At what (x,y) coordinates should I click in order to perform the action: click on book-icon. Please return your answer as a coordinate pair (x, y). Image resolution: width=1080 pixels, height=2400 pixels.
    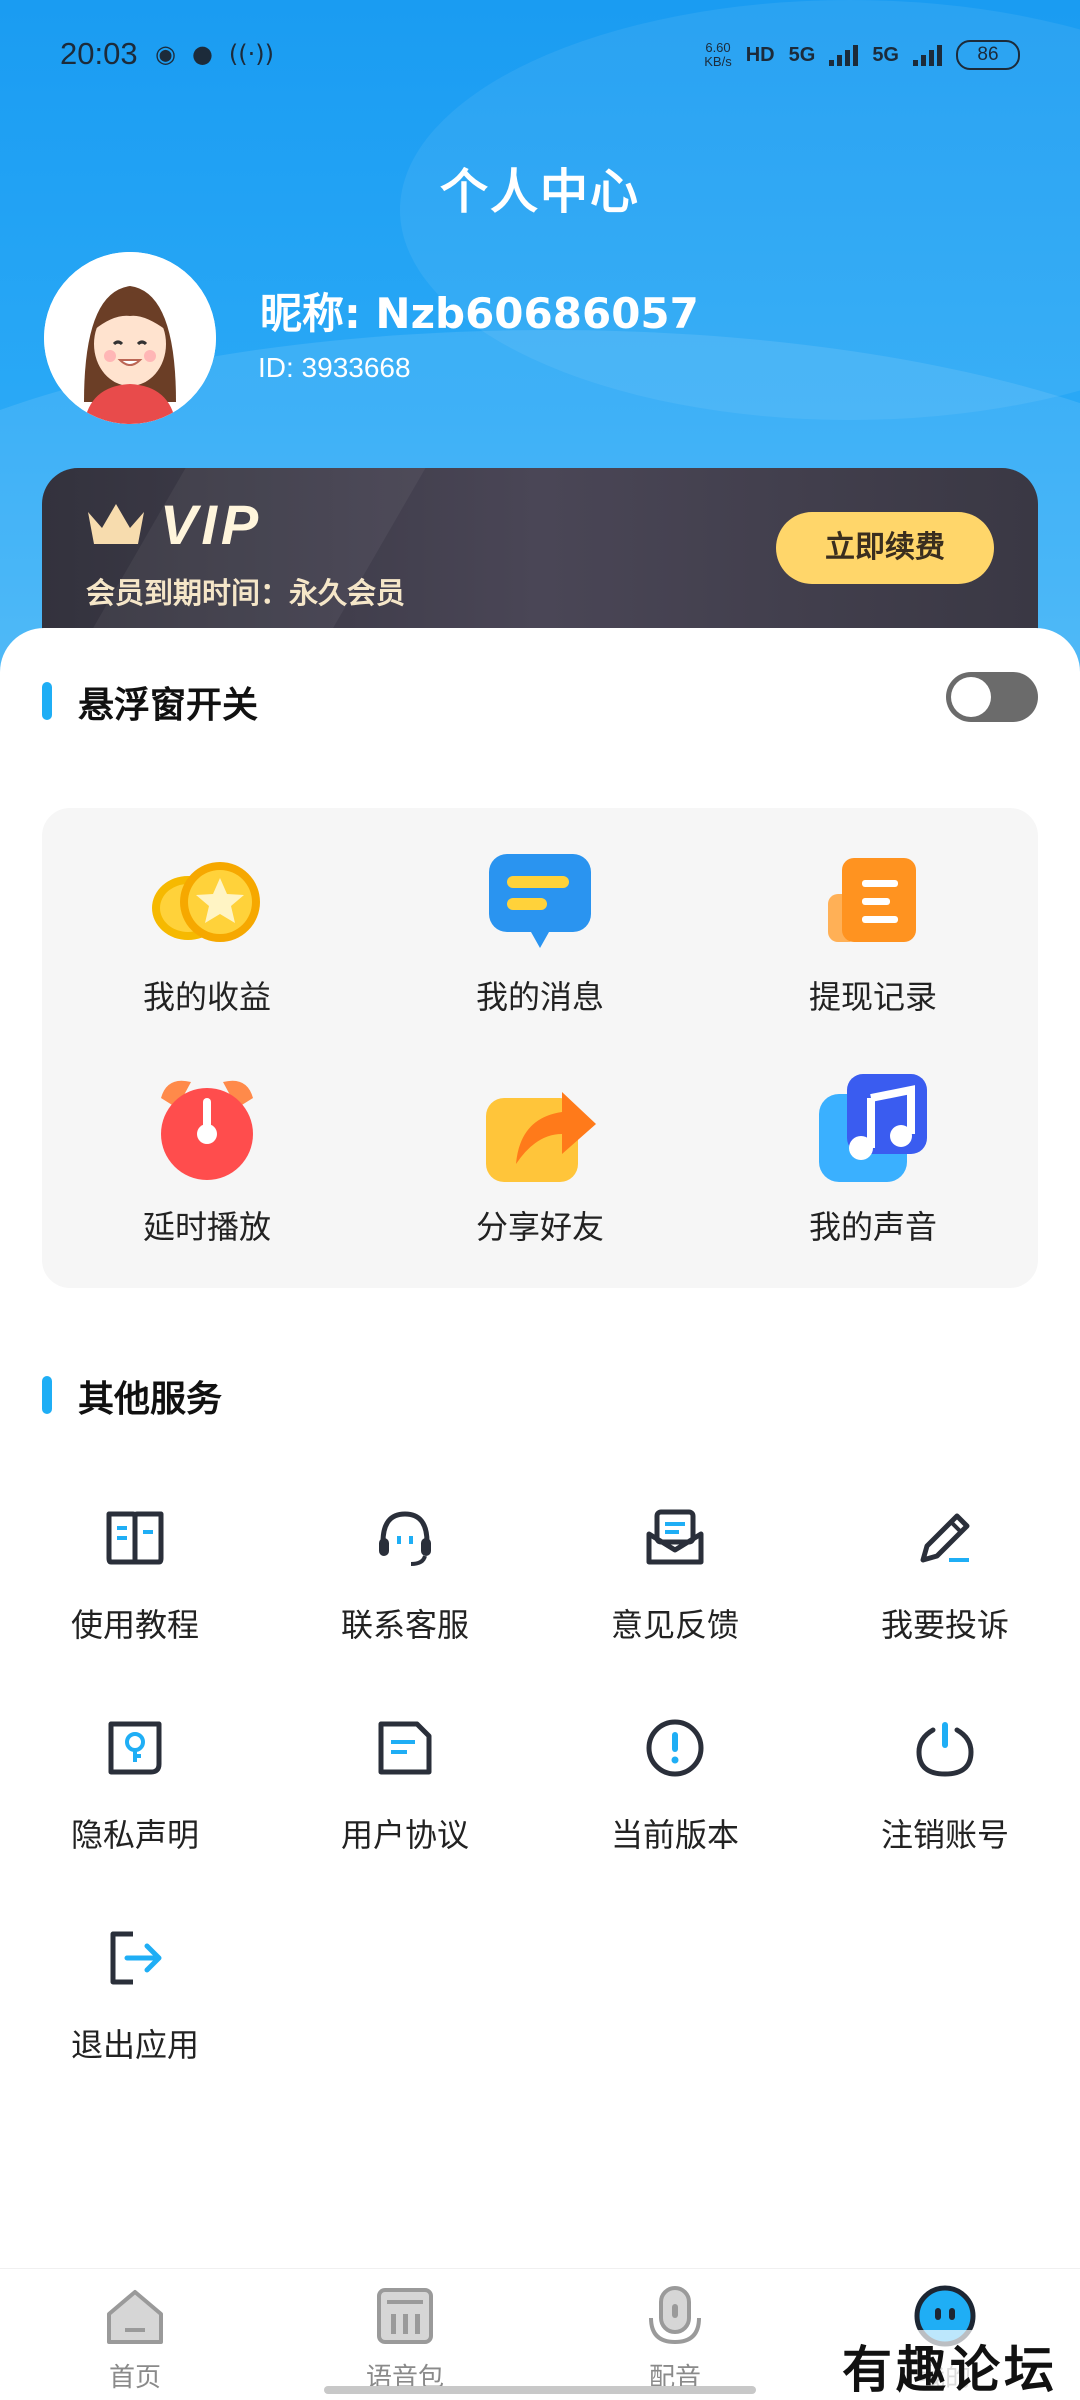
    Looking at the image, I should click on (135, 1538).